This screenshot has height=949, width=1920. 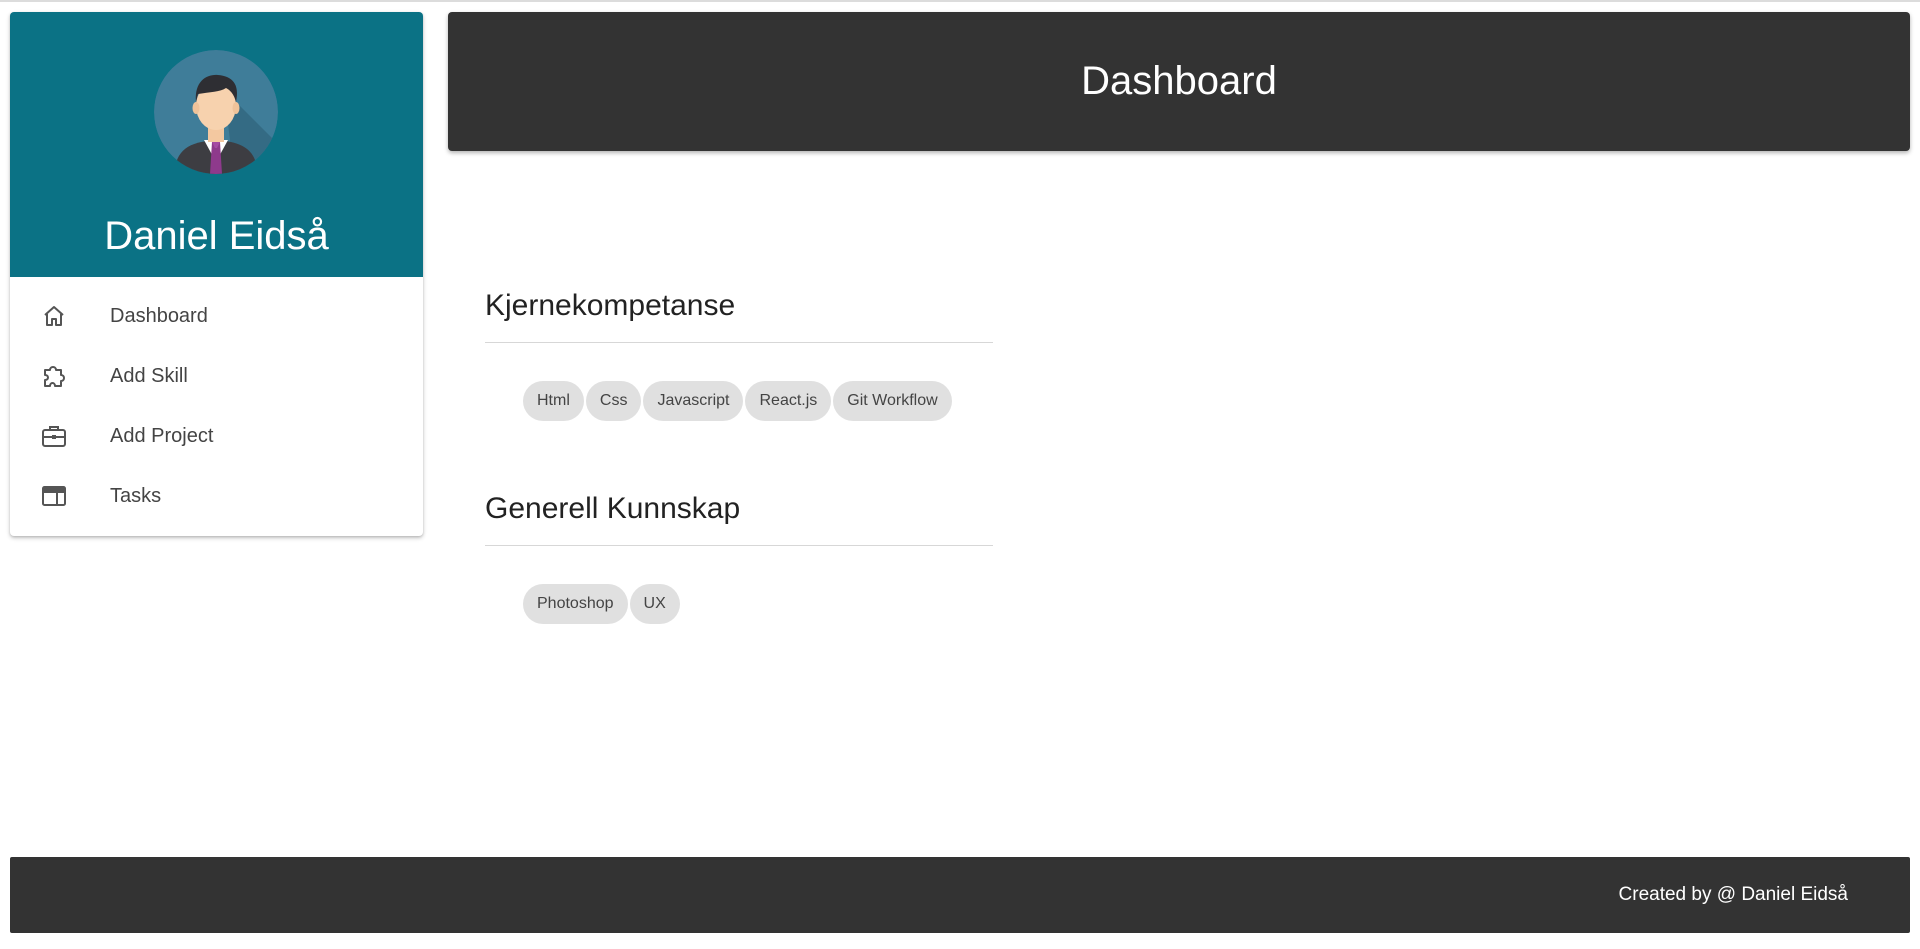 What do you see at coordinates (693, 401) in the screenshot?
I see `skill-chip: Javascript` at bounding box center [693, 401].